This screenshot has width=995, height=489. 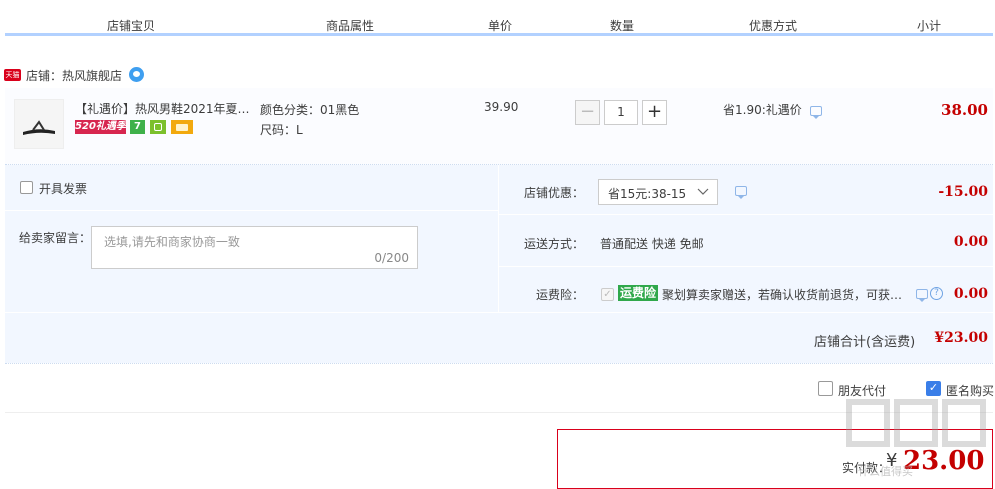 I want to click on message-label: 给卖家留言：, so click(x=55, y=238).